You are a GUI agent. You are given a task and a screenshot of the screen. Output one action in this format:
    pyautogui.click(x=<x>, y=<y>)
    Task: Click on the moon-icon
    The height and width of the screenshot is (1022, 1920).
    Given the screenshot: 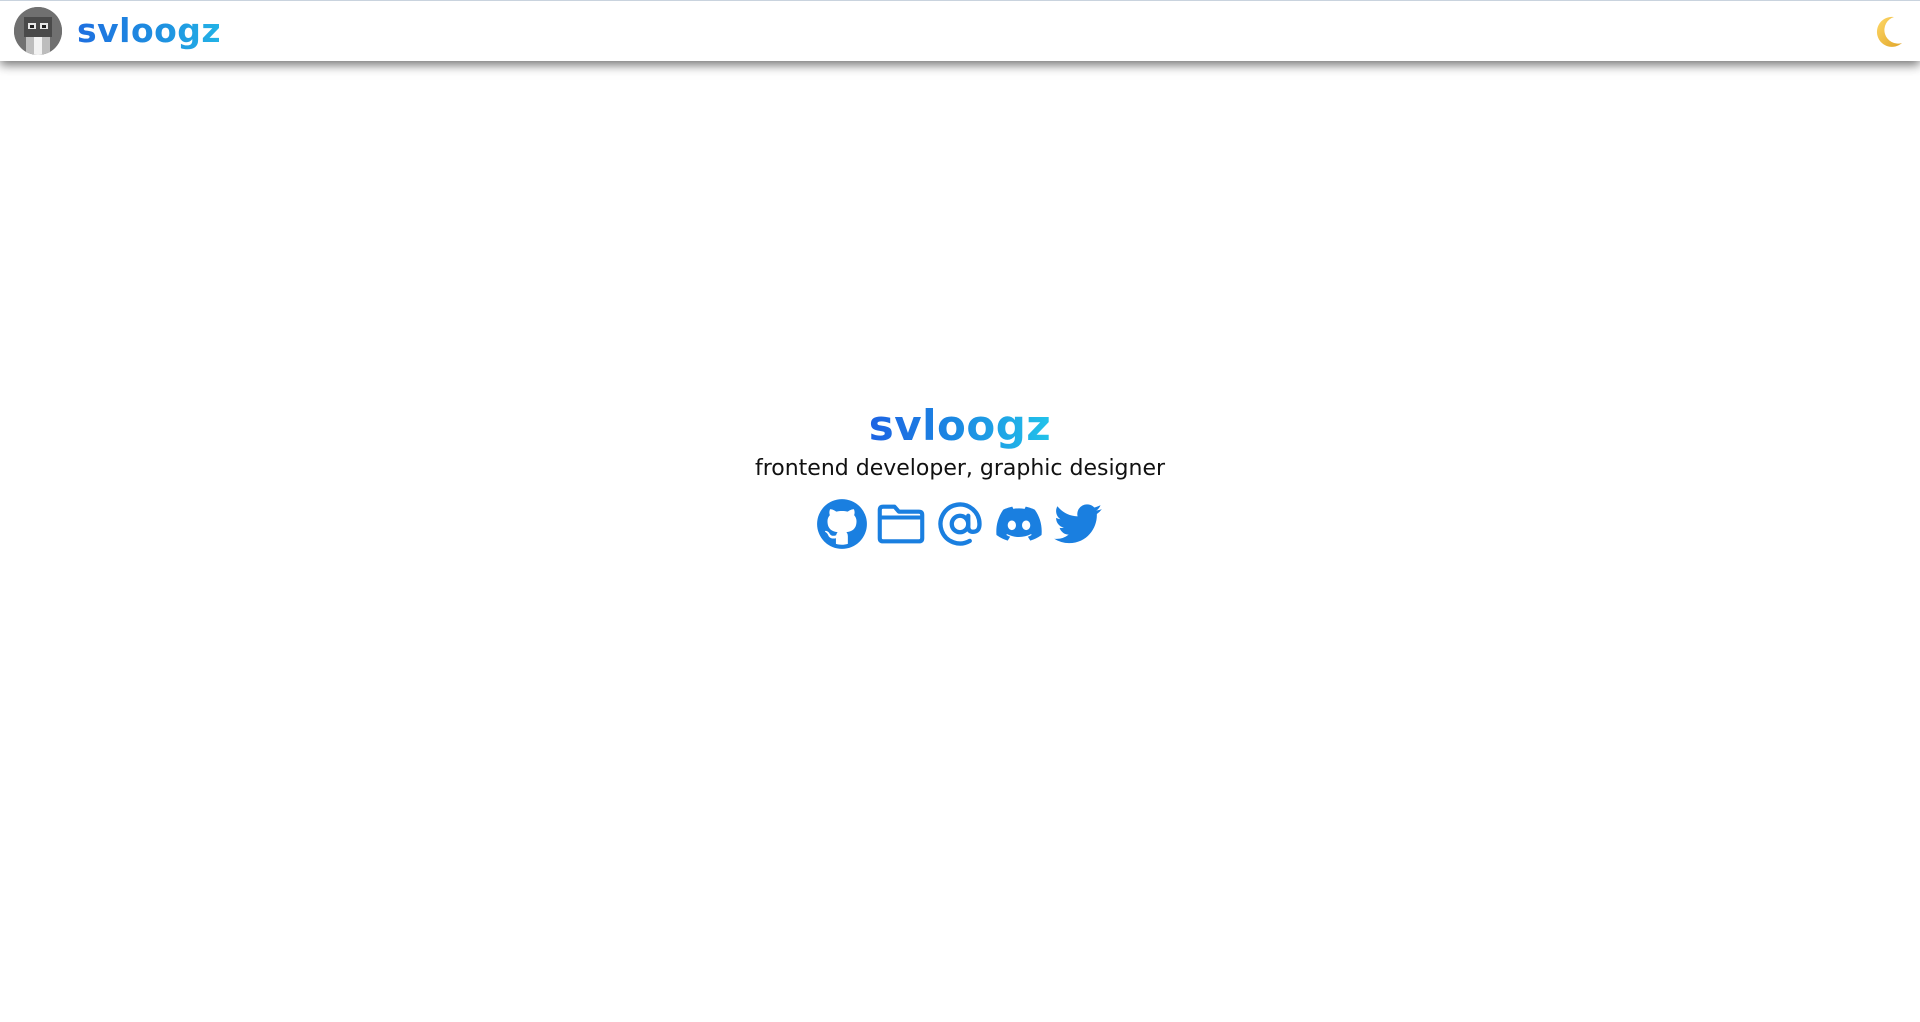 What is the action you would take?
    pyautogui.click(x=1889, y=31)
    